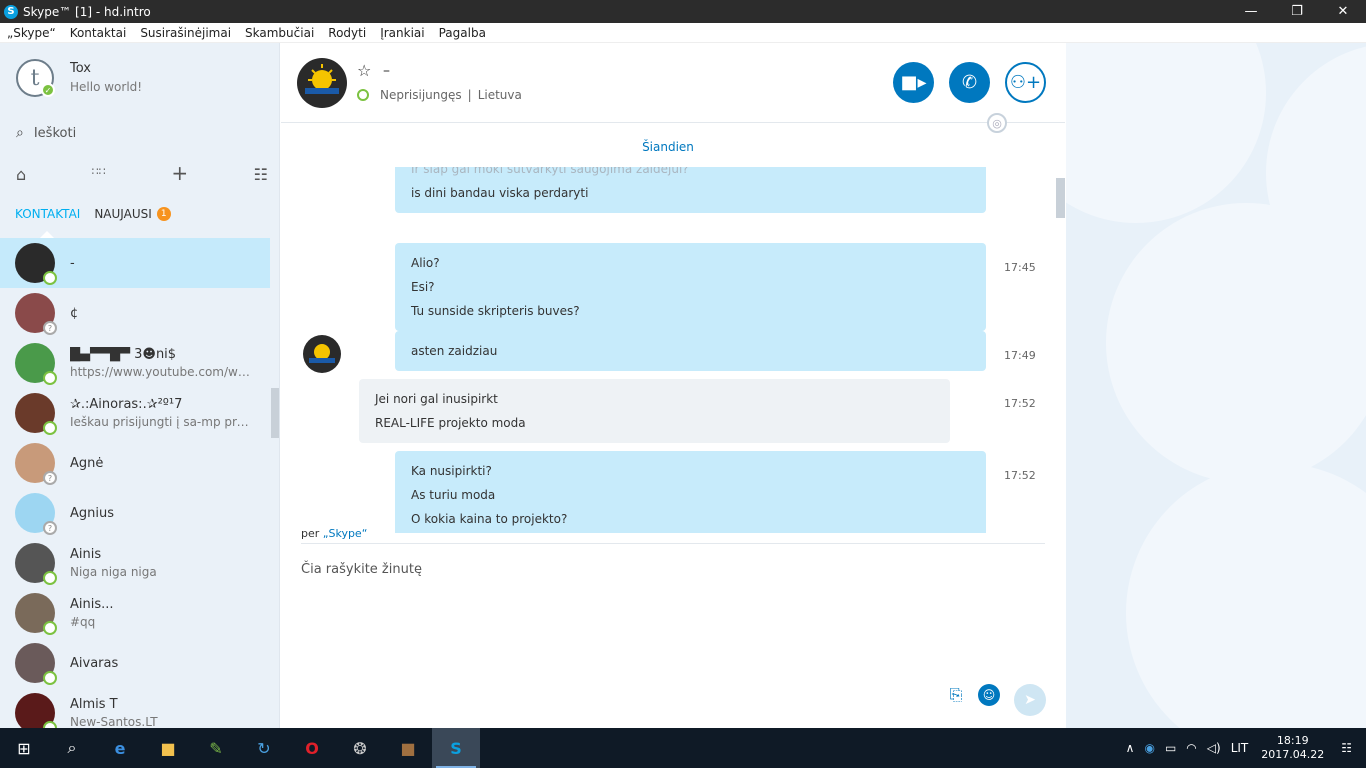  Describe the element at coordinates (98, 33) in the screenshot. I see `menu-contacts: Kontaktai` at that location.